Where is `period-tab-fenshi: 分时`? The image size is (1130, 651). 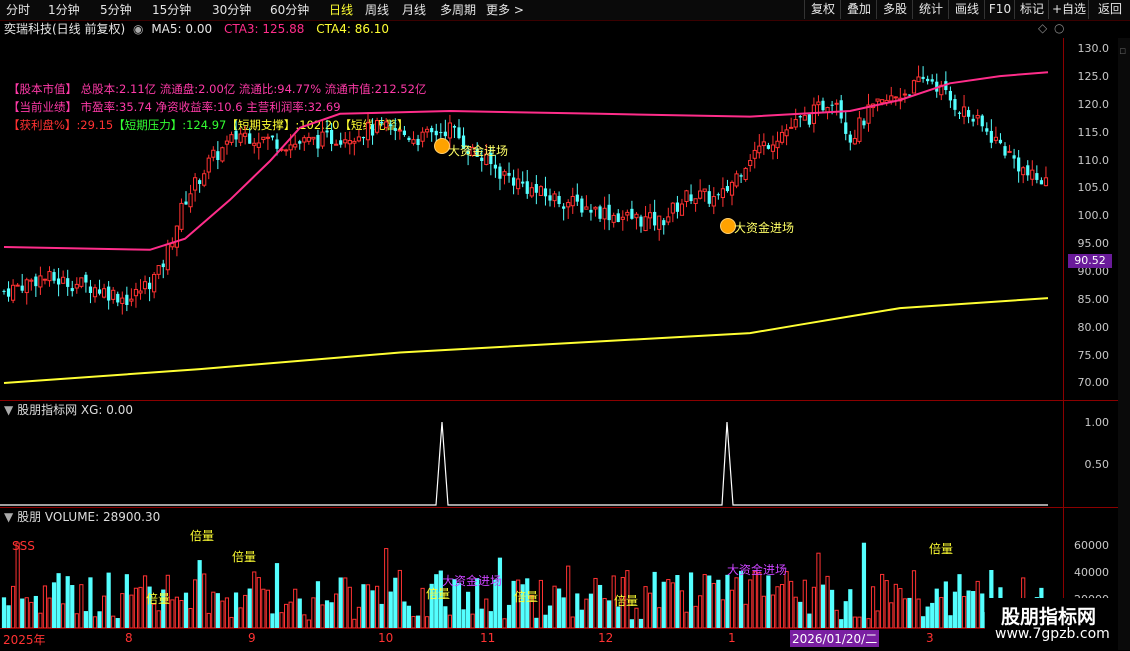
period-tab-fenshi: 分时 is located at coordinates (18, 10).